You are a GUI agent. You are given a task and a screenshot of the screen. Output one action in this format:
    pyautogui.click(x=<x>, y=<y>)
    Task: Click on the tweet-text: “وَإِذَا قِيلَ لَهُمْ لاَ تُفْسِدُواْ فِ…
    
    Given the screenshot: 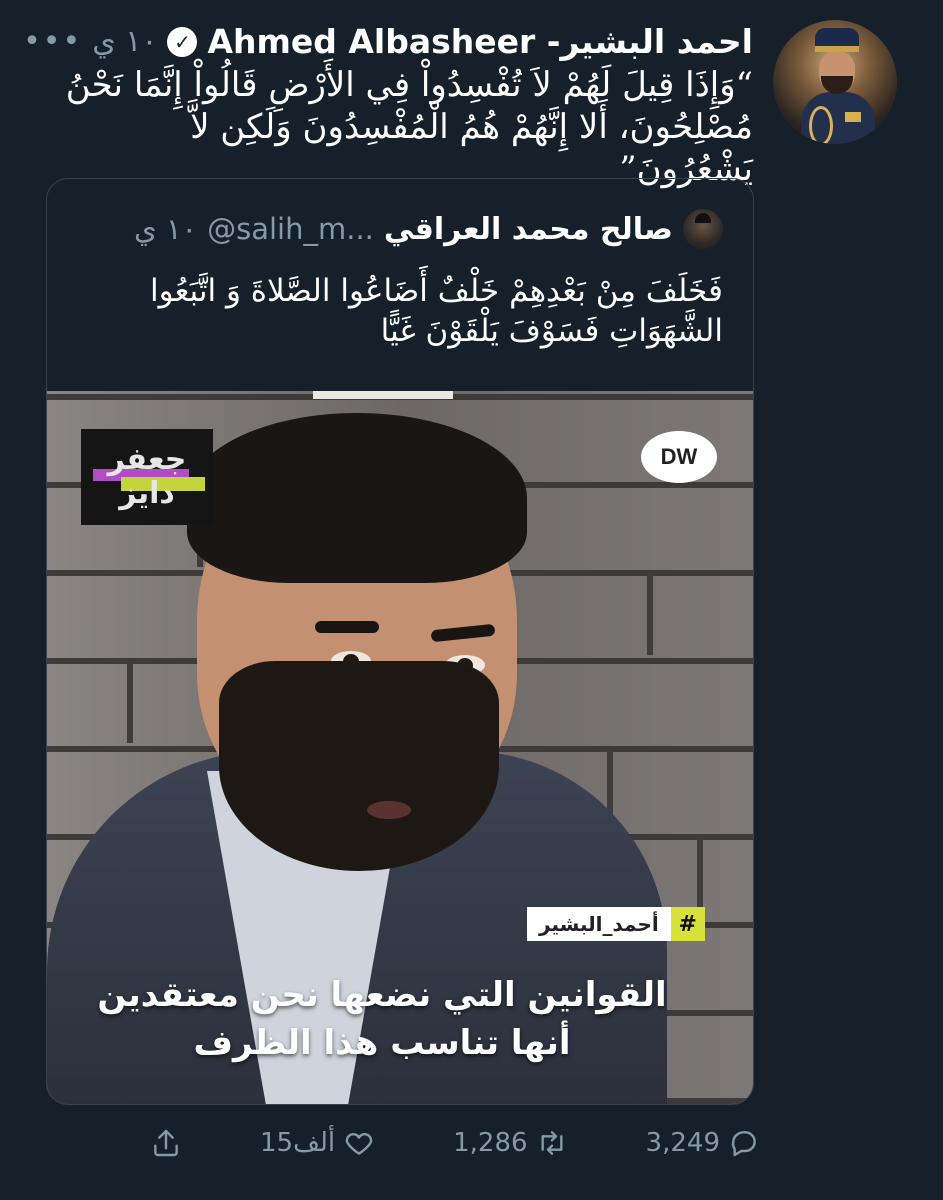 What is the action you would take?
    pyautogui.click(x=409, y=127)
    